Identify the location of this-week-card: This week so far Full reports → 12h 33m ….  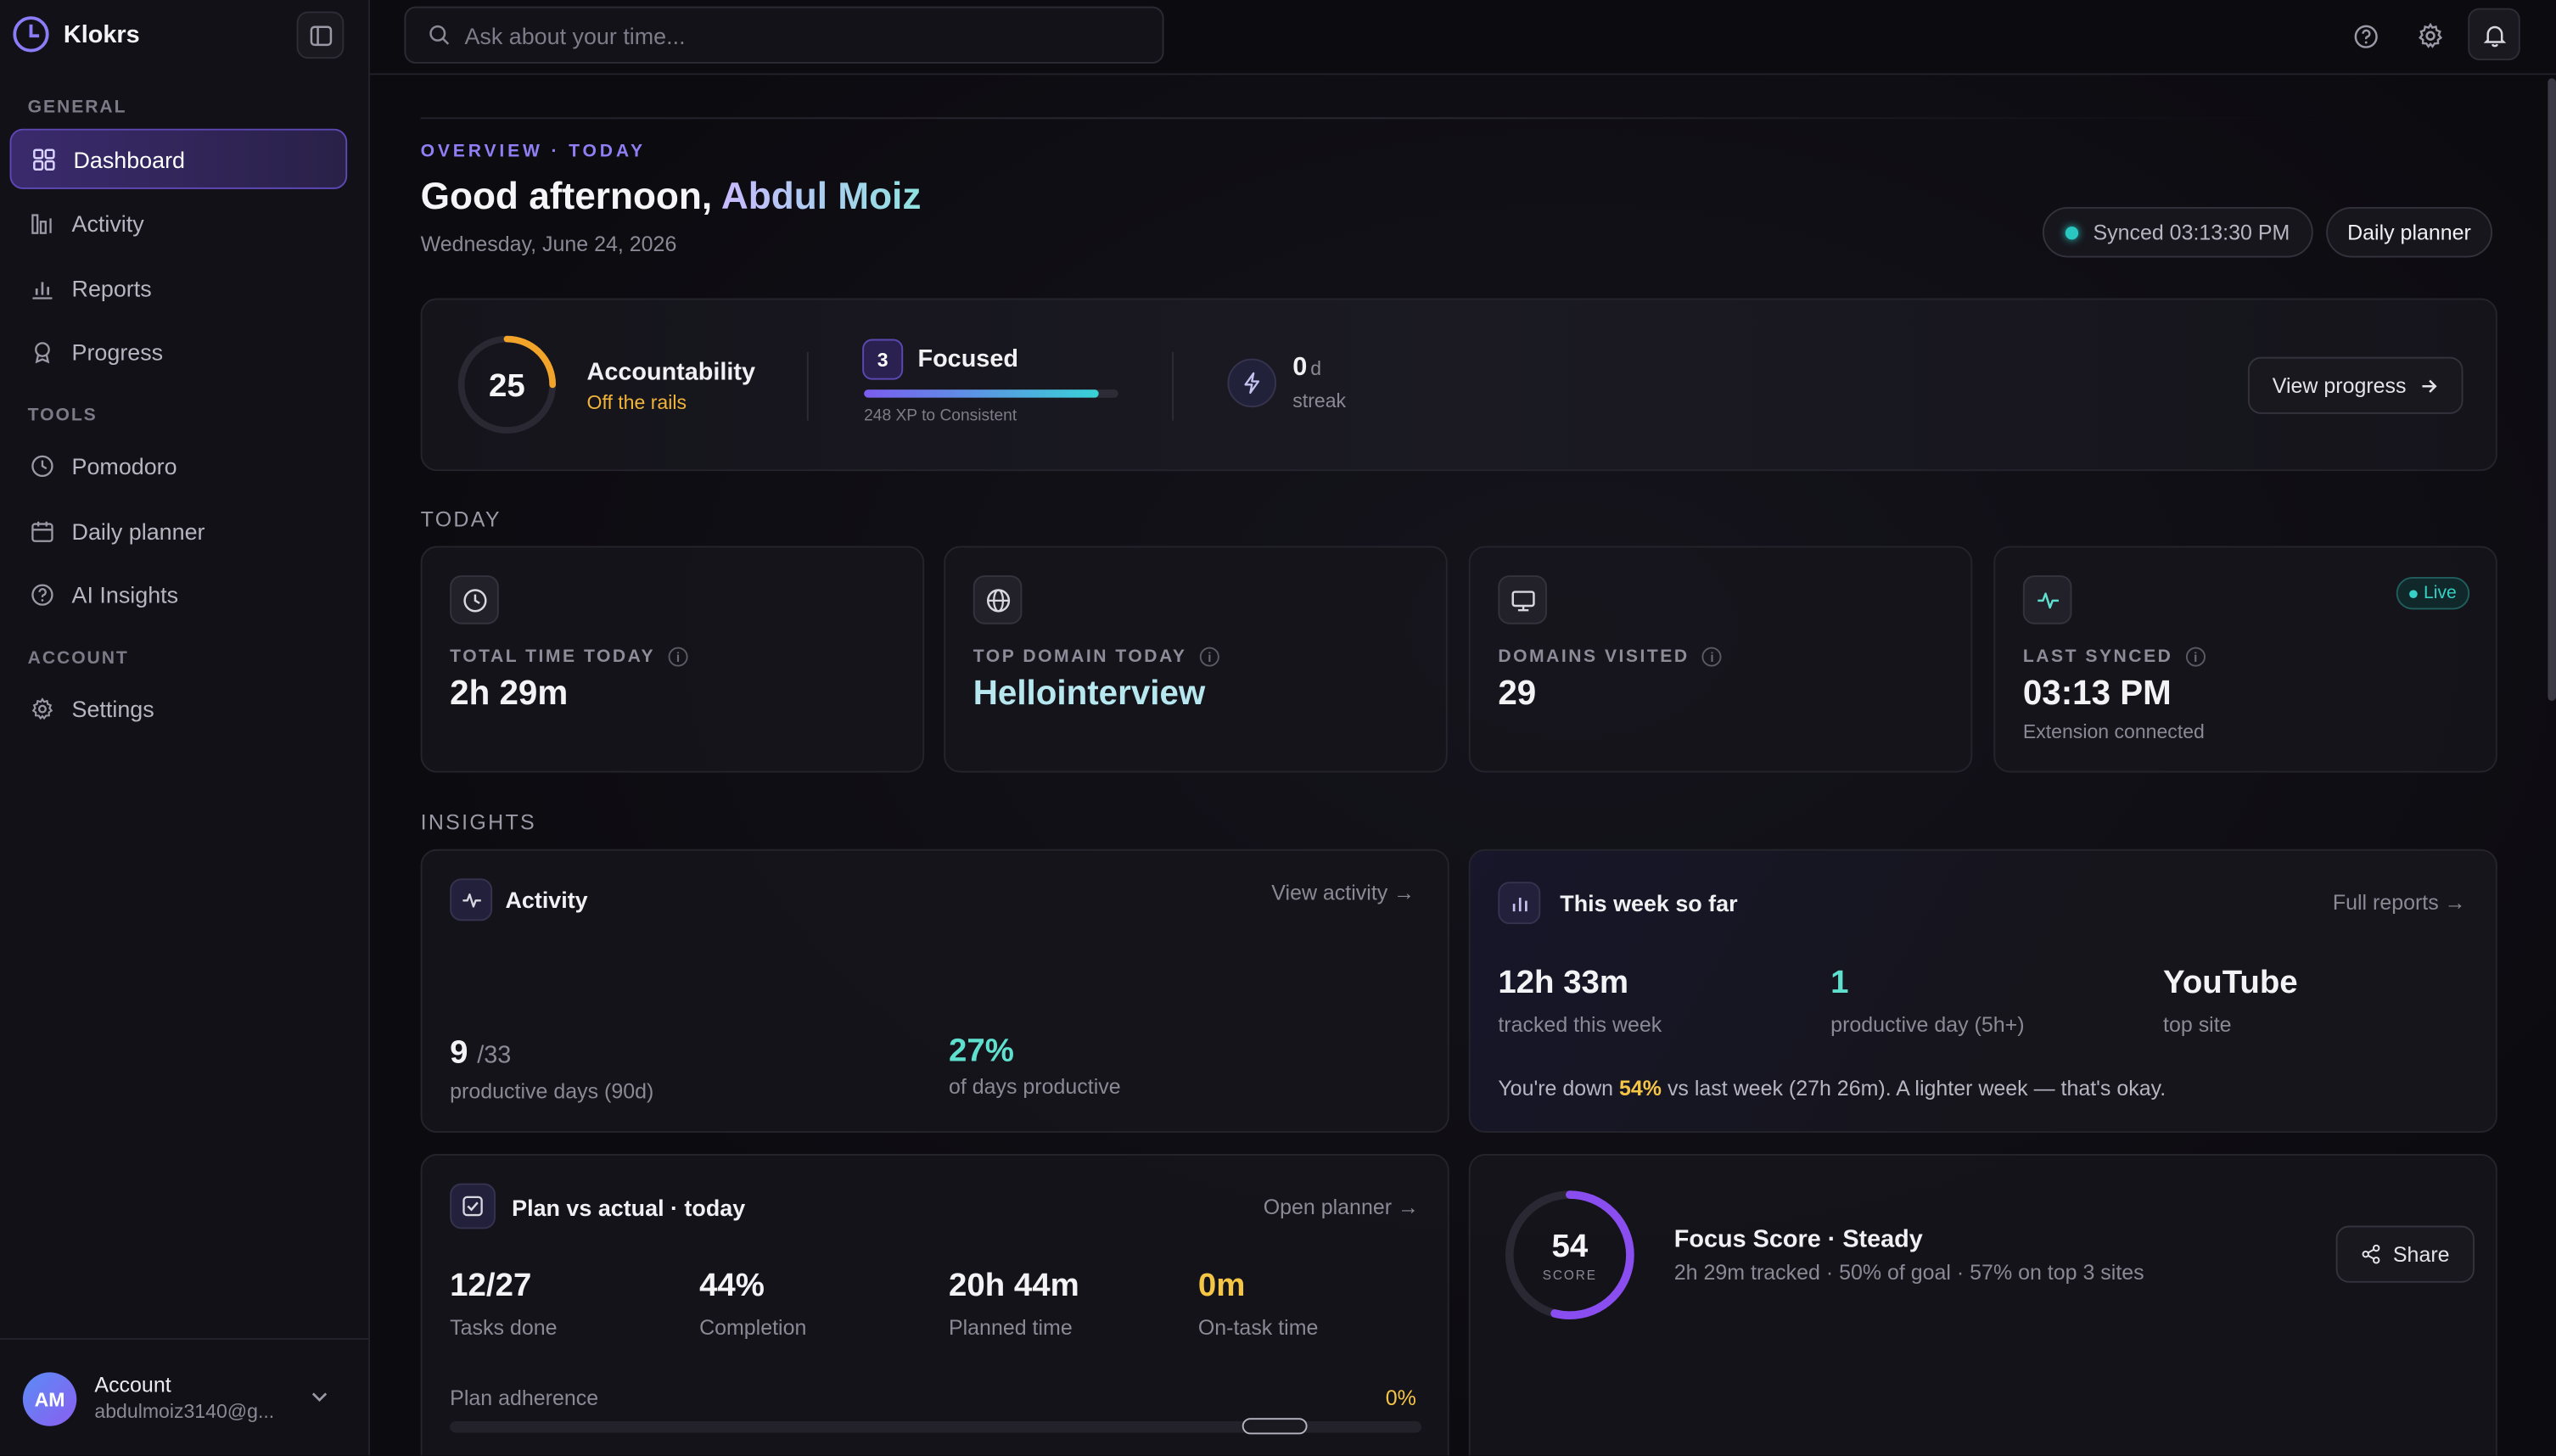
(1982, 991).